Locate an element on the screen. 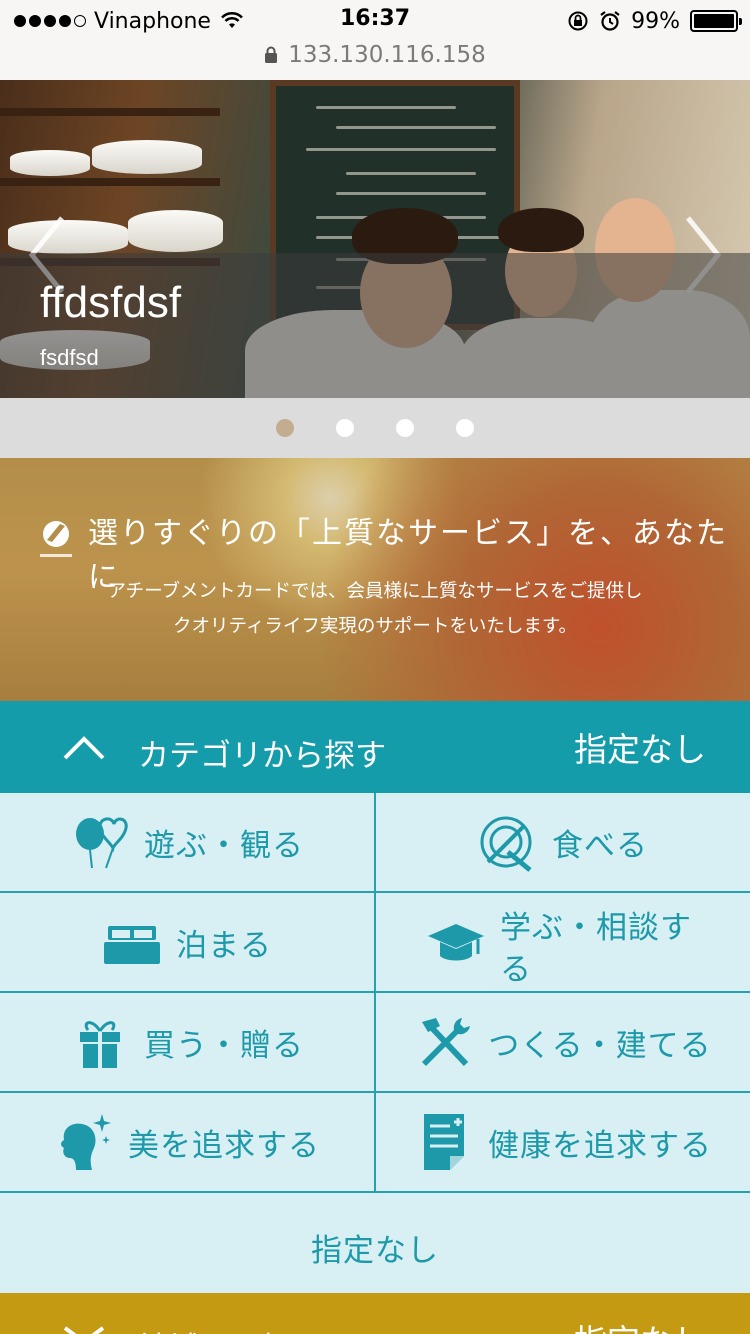 Image resolution: width=750 pixels, height=1334 pixels. area-header-title: 地域から探す is located at coordinates (231, 1328).